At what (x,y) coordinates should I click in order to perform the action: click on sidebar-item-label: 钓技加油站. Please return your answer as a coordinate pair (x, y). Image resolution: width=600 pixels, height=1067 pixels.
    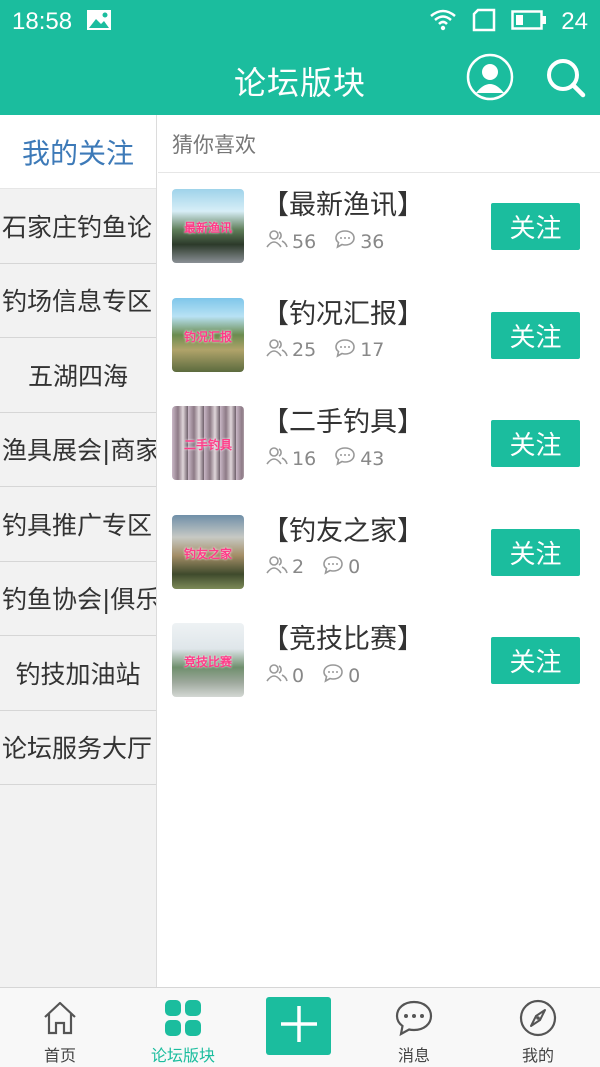
    Looking at the image, I should click on (78, 674).